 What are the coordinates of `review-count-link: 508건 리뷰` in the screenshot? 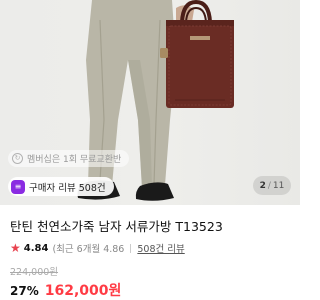 It's located at (160, 248).